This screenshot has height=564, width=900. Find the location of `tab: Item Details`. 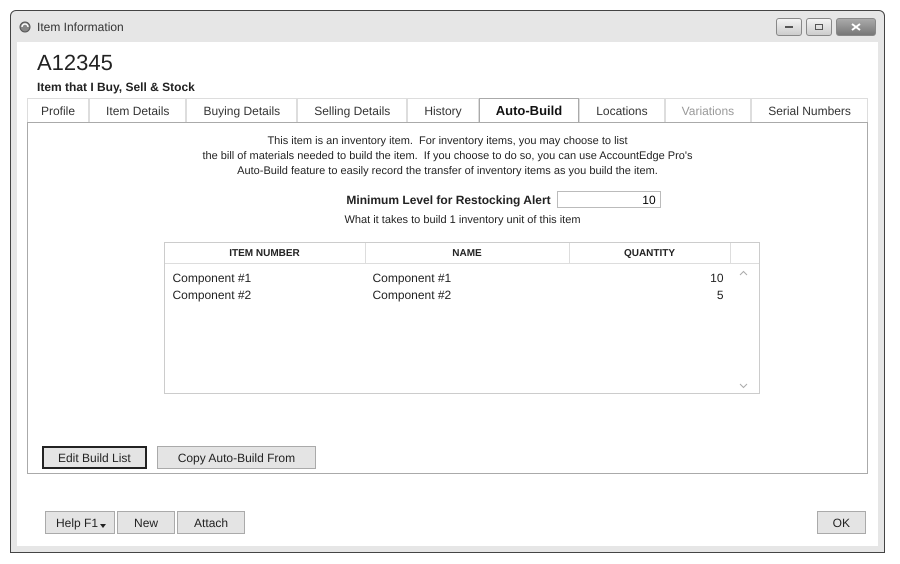

tab: Item Details is located at coordinates (137, 110).